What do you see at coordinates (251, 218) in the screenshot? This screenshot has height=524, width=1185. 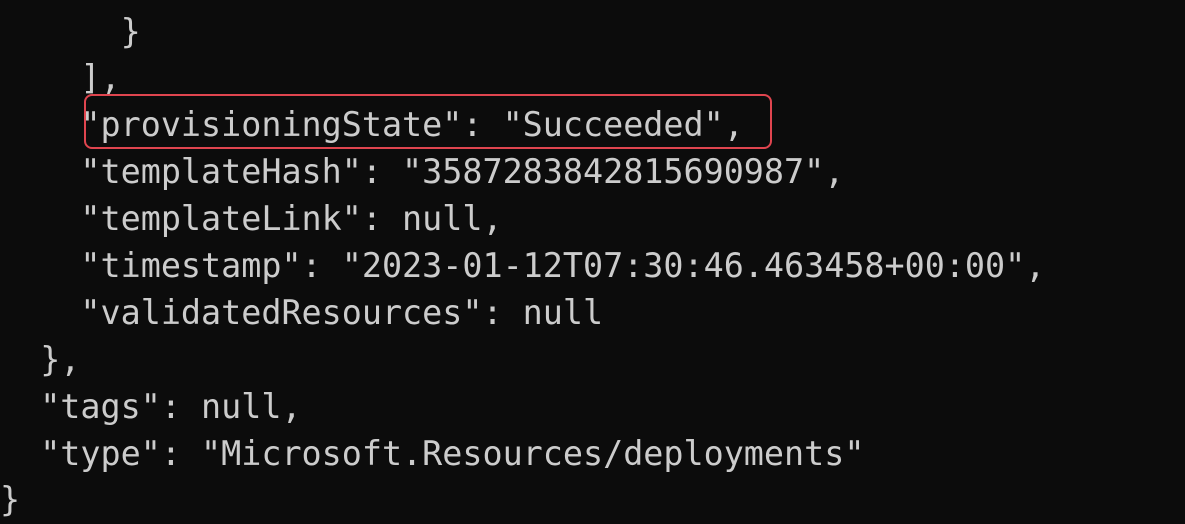 I see `json-line-template-link: "templateLink": null,` at bounding box center [251, 218].